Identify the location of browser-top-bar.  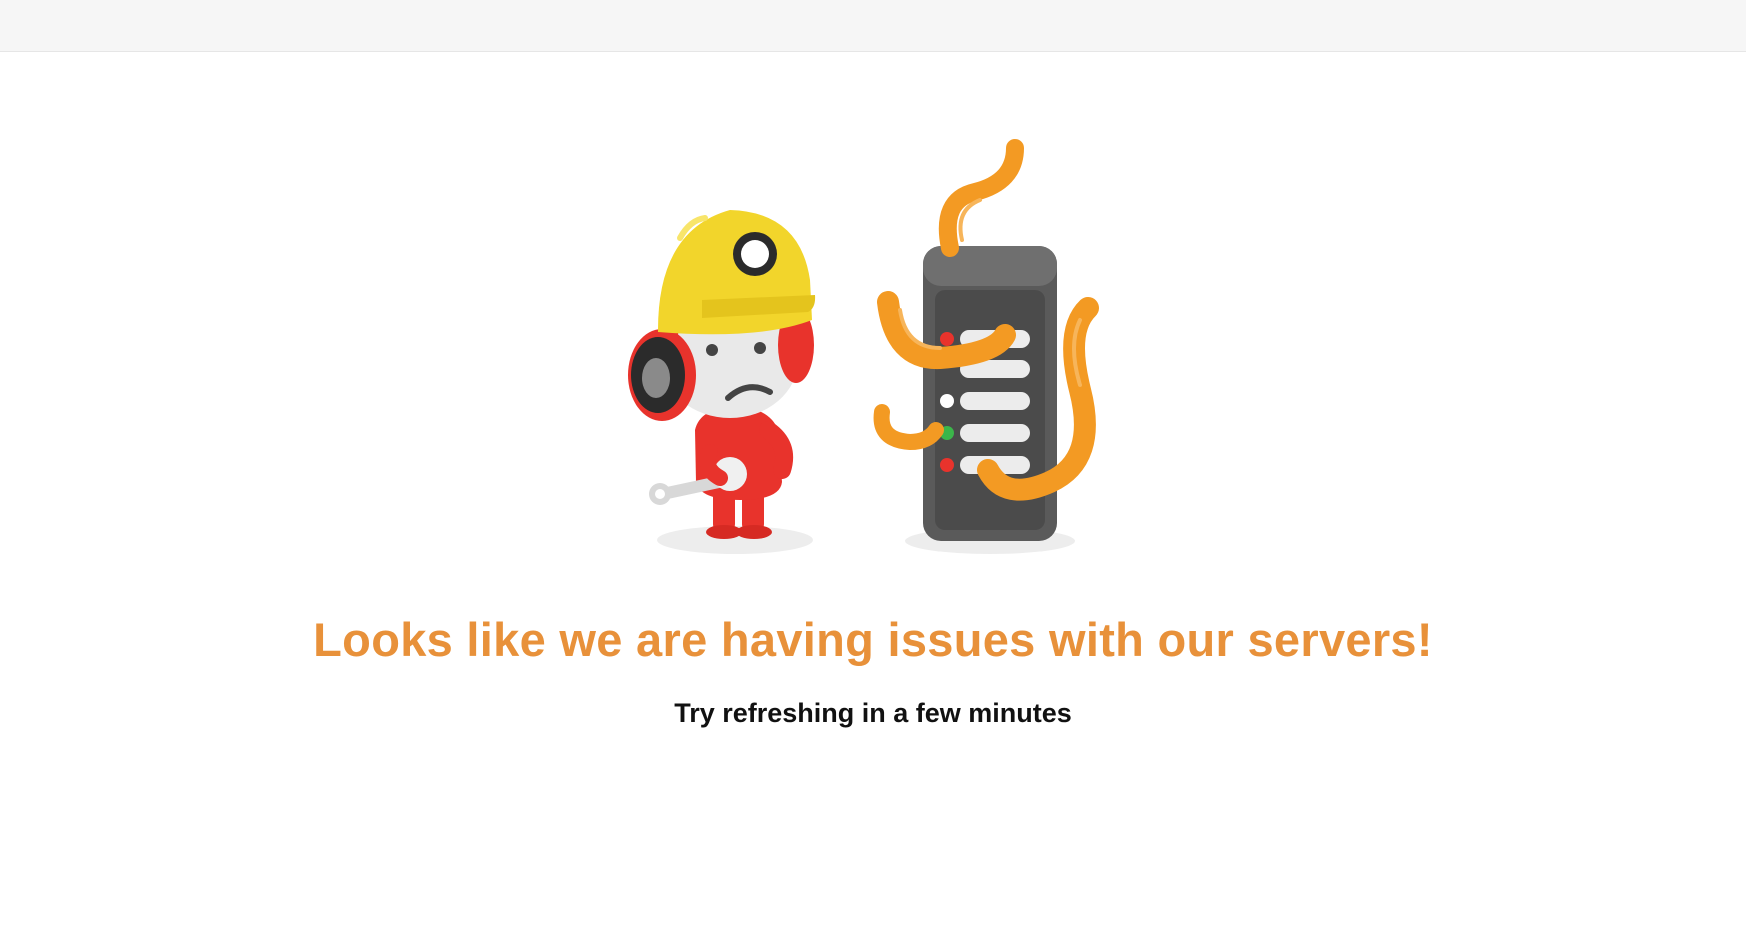
(873, 26).